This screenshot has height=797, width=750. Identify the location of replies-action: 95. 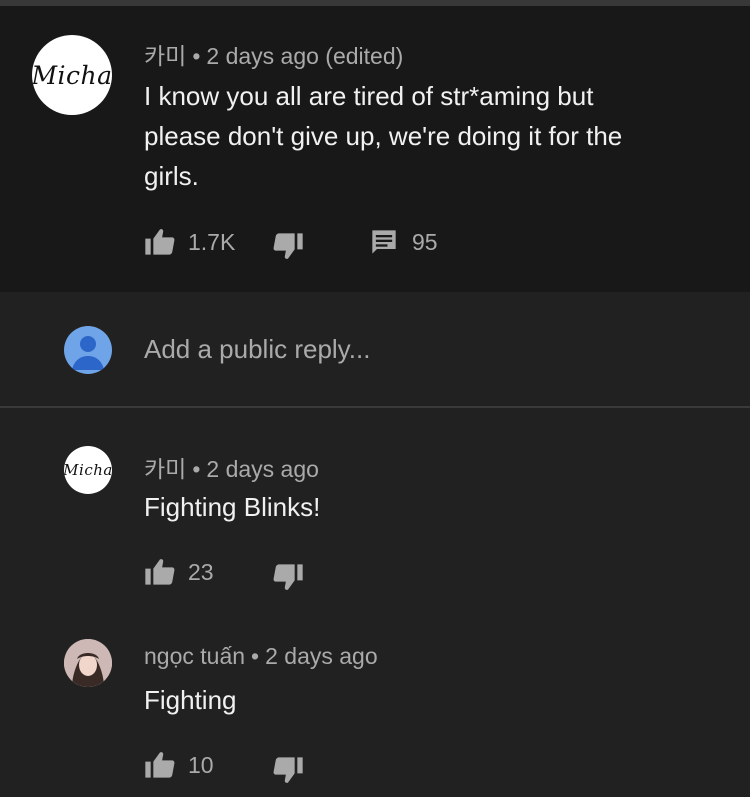
(404, 242).